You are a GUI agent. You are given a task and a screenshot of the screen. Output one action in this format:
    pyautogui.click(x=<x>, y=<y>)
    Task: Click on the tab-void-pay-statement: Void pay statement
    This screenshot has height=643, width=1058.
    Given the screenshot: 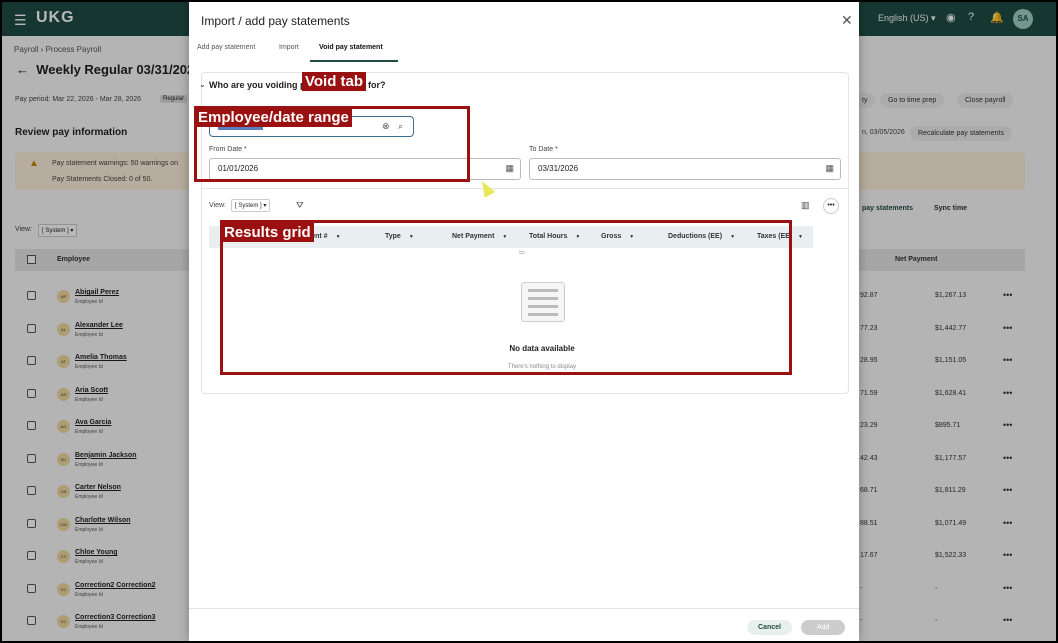 What is the action you would take?
    pyautogui.click(x=351, y=47)
    